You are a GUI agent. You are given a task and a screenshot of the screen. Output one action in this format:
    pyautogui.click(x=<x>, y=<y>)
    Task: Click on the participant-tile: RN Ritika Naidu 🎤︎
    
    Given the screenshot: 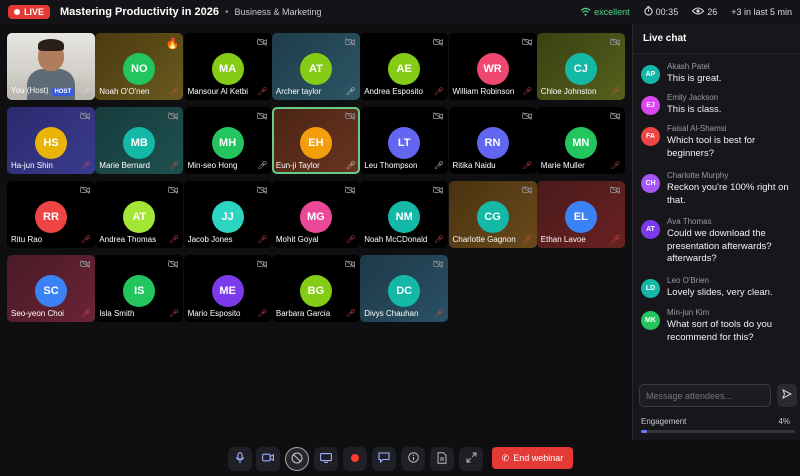 What is the action you would take?
    pyautogui.click(x=492, y=140)
    